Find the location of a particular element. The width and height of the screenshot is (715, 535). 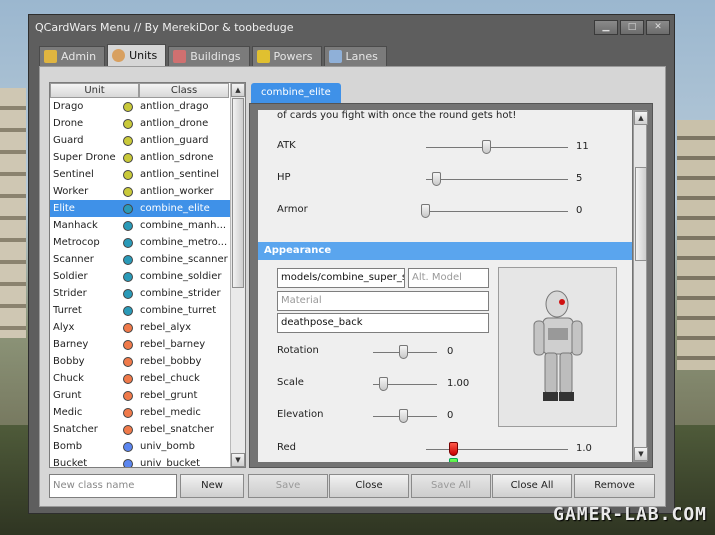

unit-class: univ_bomb is located at coordinates (167, 446).